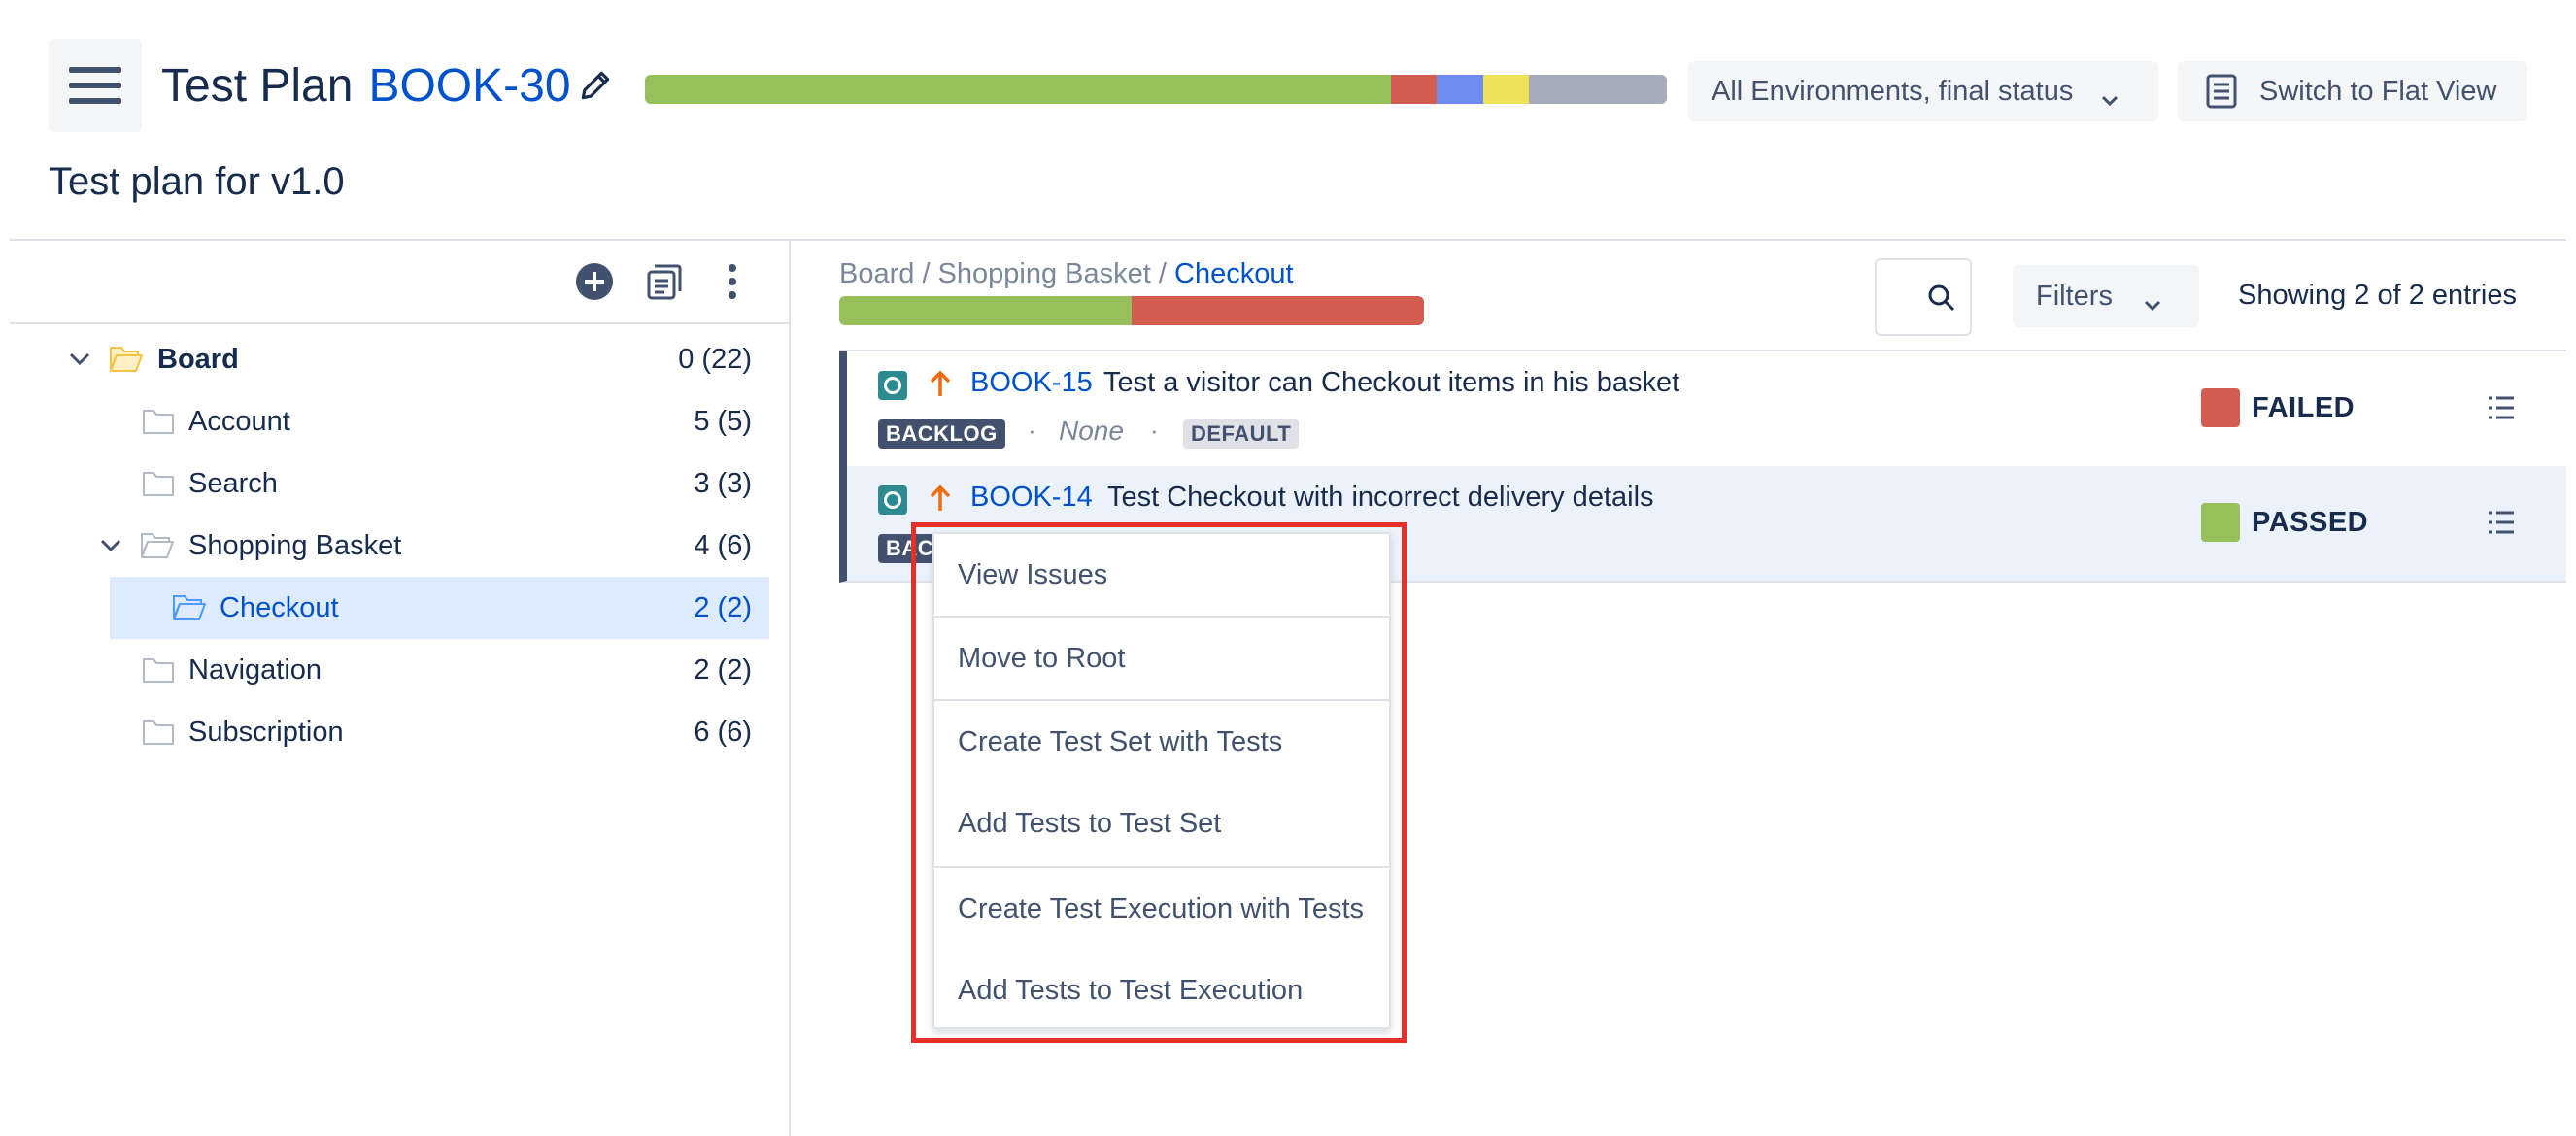  I want to click on environment-select: All Environments, final status, so click(1923, 91).